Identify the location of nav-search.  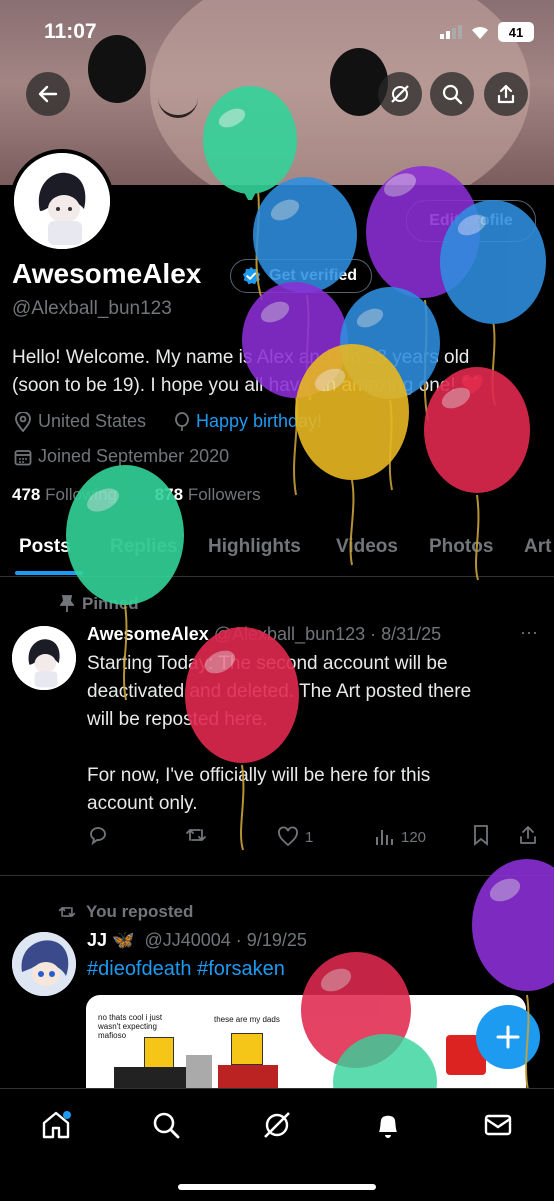
(166, 1125).